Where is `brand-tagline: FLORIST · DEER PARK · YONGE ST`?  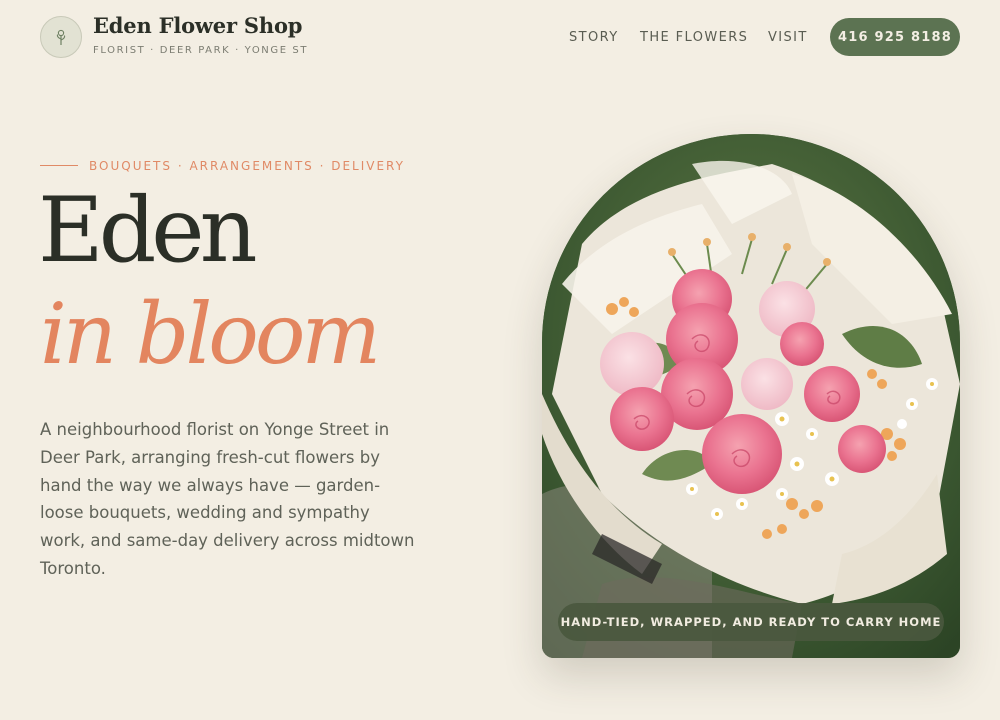
brand-tagline: FLORIST · DEER PARK · YONGE ST is located at coordinates (201, 50).